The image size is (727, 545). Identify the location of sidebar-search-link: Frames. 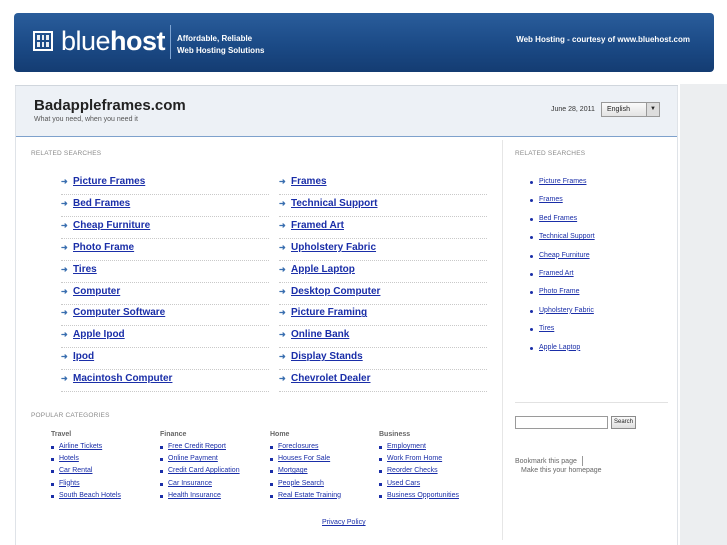
(551, 199).